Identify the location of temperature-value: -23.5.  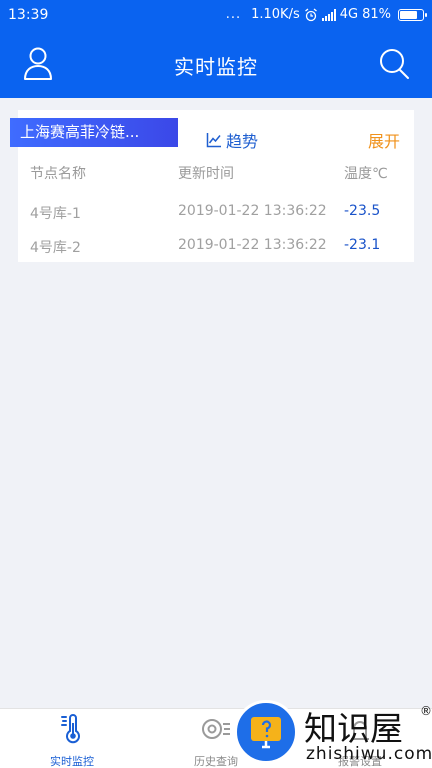
(362, 211).